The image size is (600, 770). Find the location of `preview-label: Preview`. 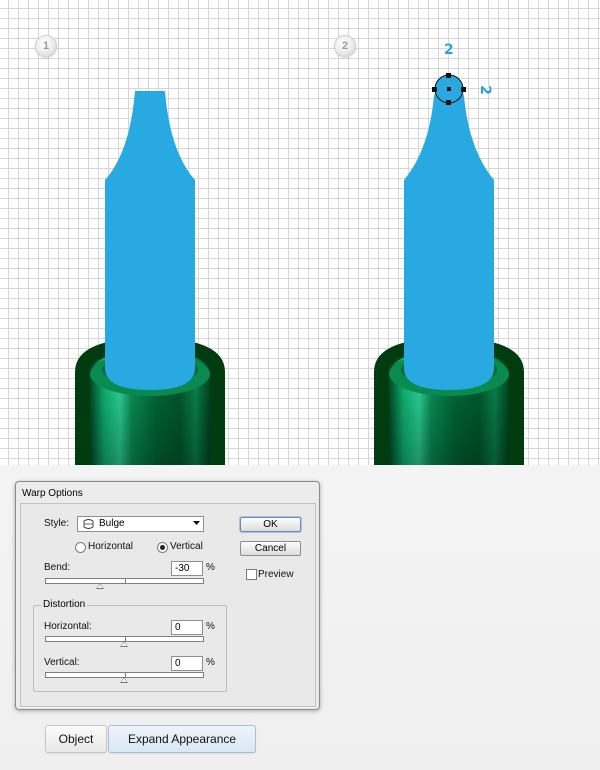

preview-label: Preview is located at coordinates (276, 574).